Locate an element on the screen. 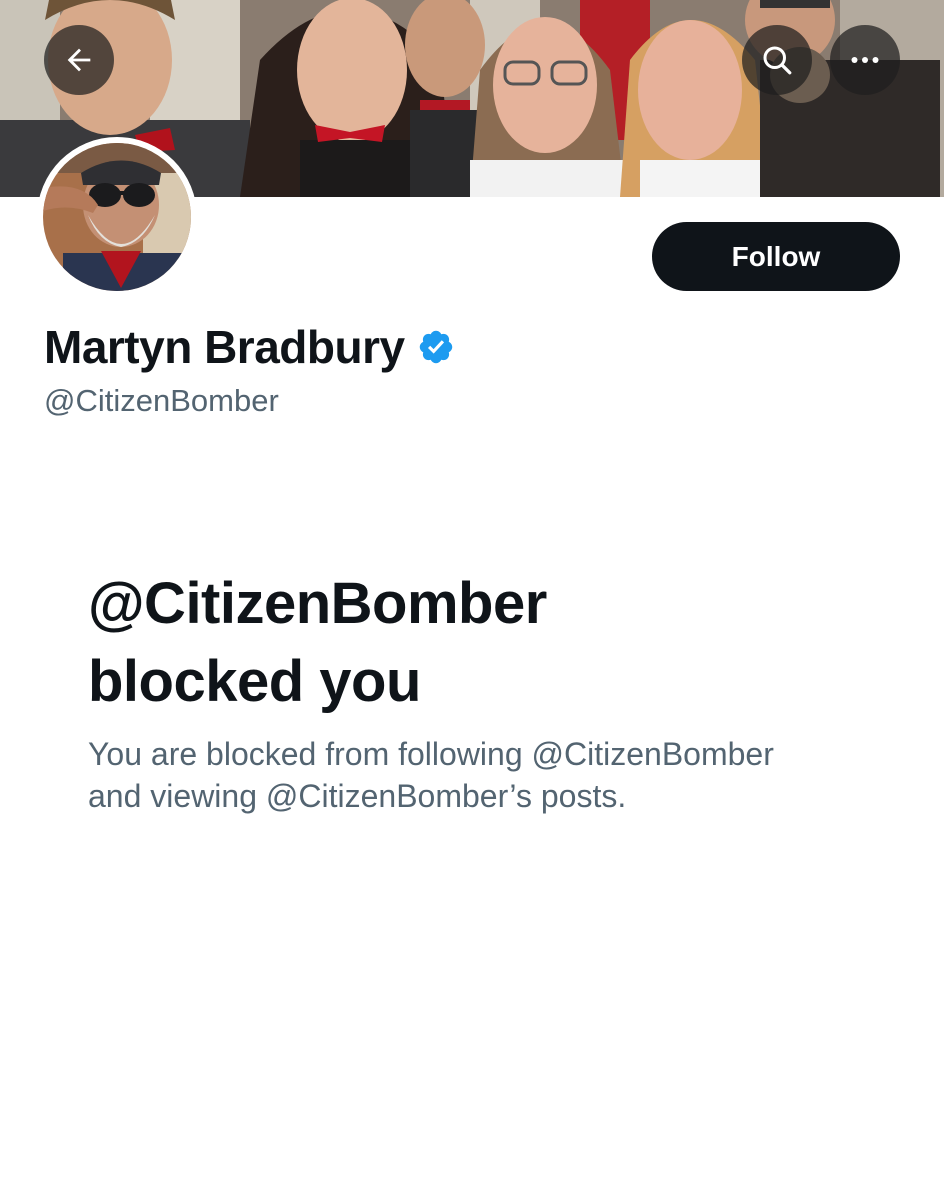  more-horizontal-icon is located at coordinates (865, 60).